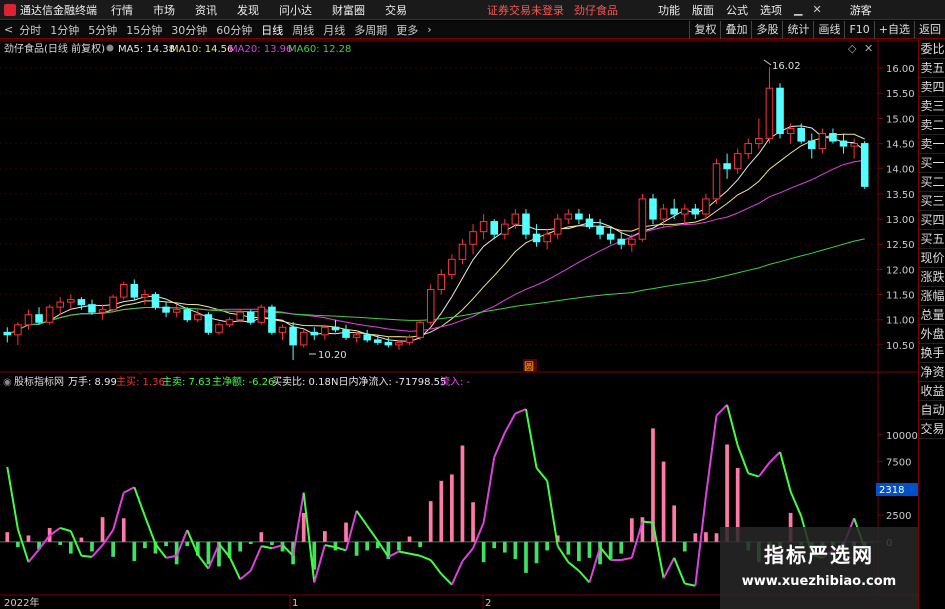  What do you see at coordinates (272, 30) in the screenshot?
I see `period-daily: 日线` at bounding box center [272, 30].